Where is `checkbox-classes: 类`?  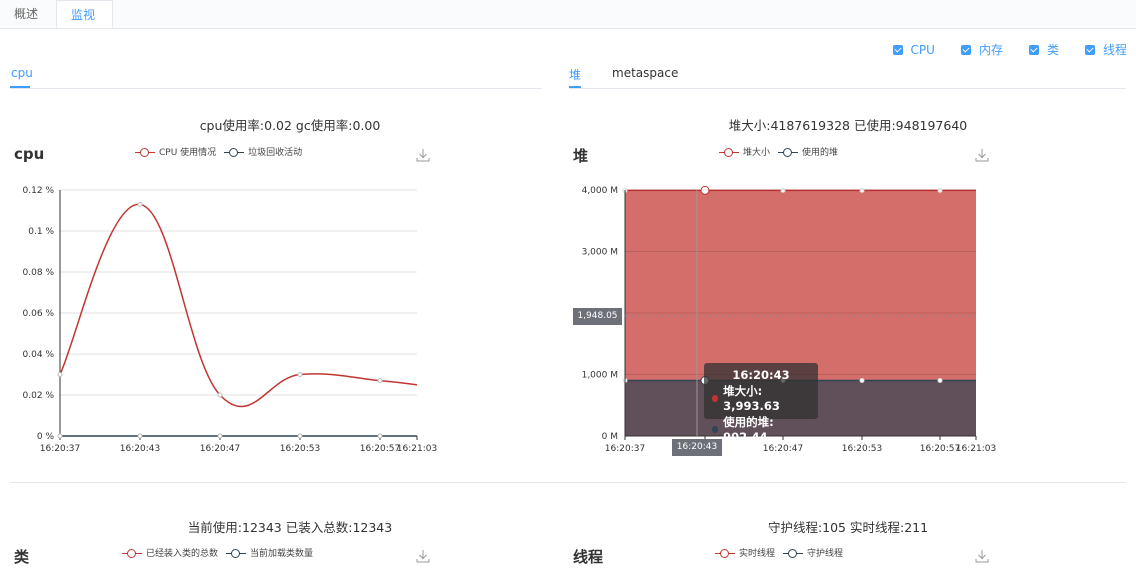
checkbox-classes: 类 is located at coordinates (1043, 49).